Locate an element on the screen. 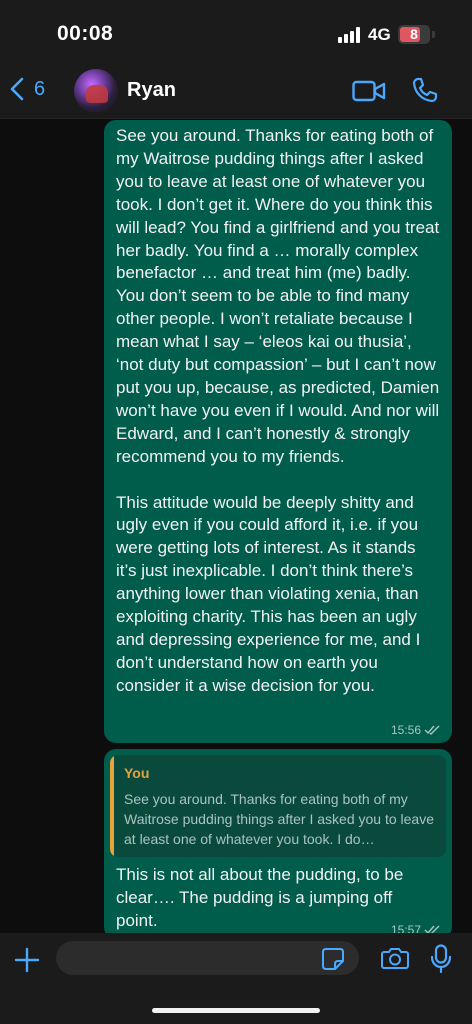 The image size is (472, 1024). status-time: 00:08 is located at coordinates (85, 33).